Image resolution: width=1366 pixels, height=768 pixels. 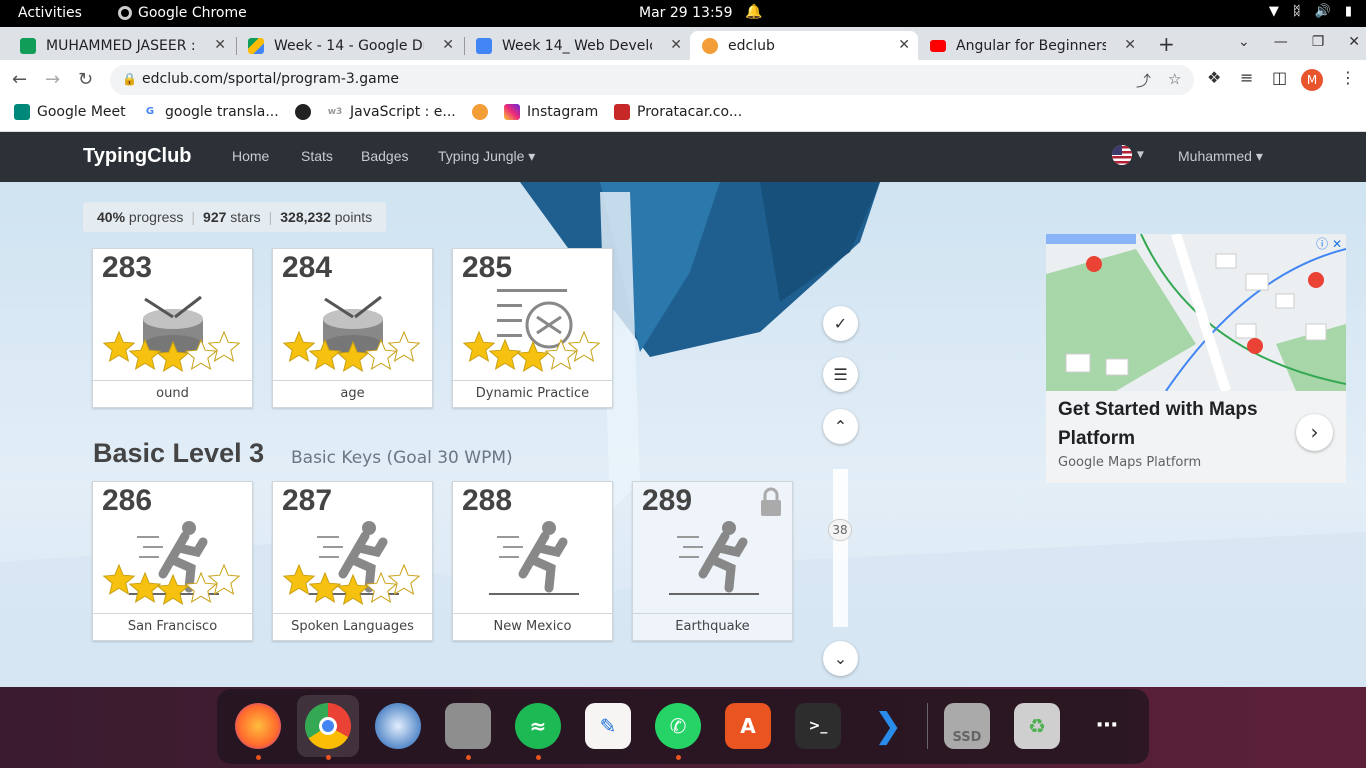 What do you see at coordinates (258, 726) in the screenshot?
I see `firefox-icon` at bounding box center [258, 726].